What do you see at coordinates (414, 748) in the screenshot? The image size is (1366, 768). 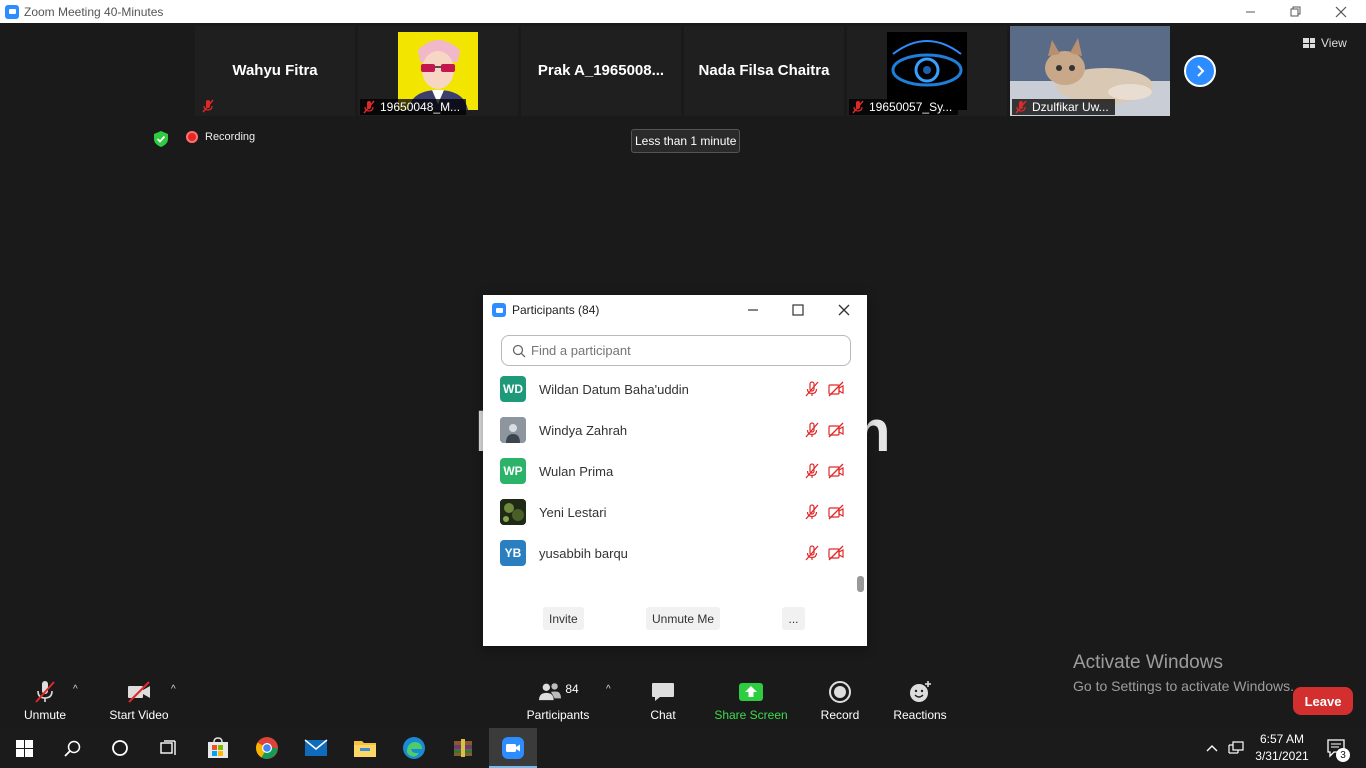 I see `taskbar-edge-app` at bounding box center [414, 748].